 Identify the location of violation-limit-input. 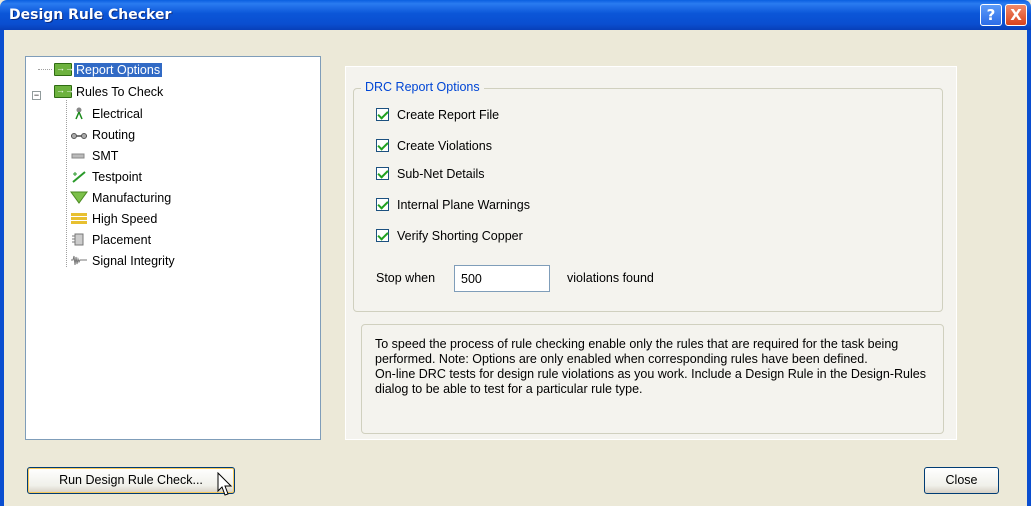
(502, 278).